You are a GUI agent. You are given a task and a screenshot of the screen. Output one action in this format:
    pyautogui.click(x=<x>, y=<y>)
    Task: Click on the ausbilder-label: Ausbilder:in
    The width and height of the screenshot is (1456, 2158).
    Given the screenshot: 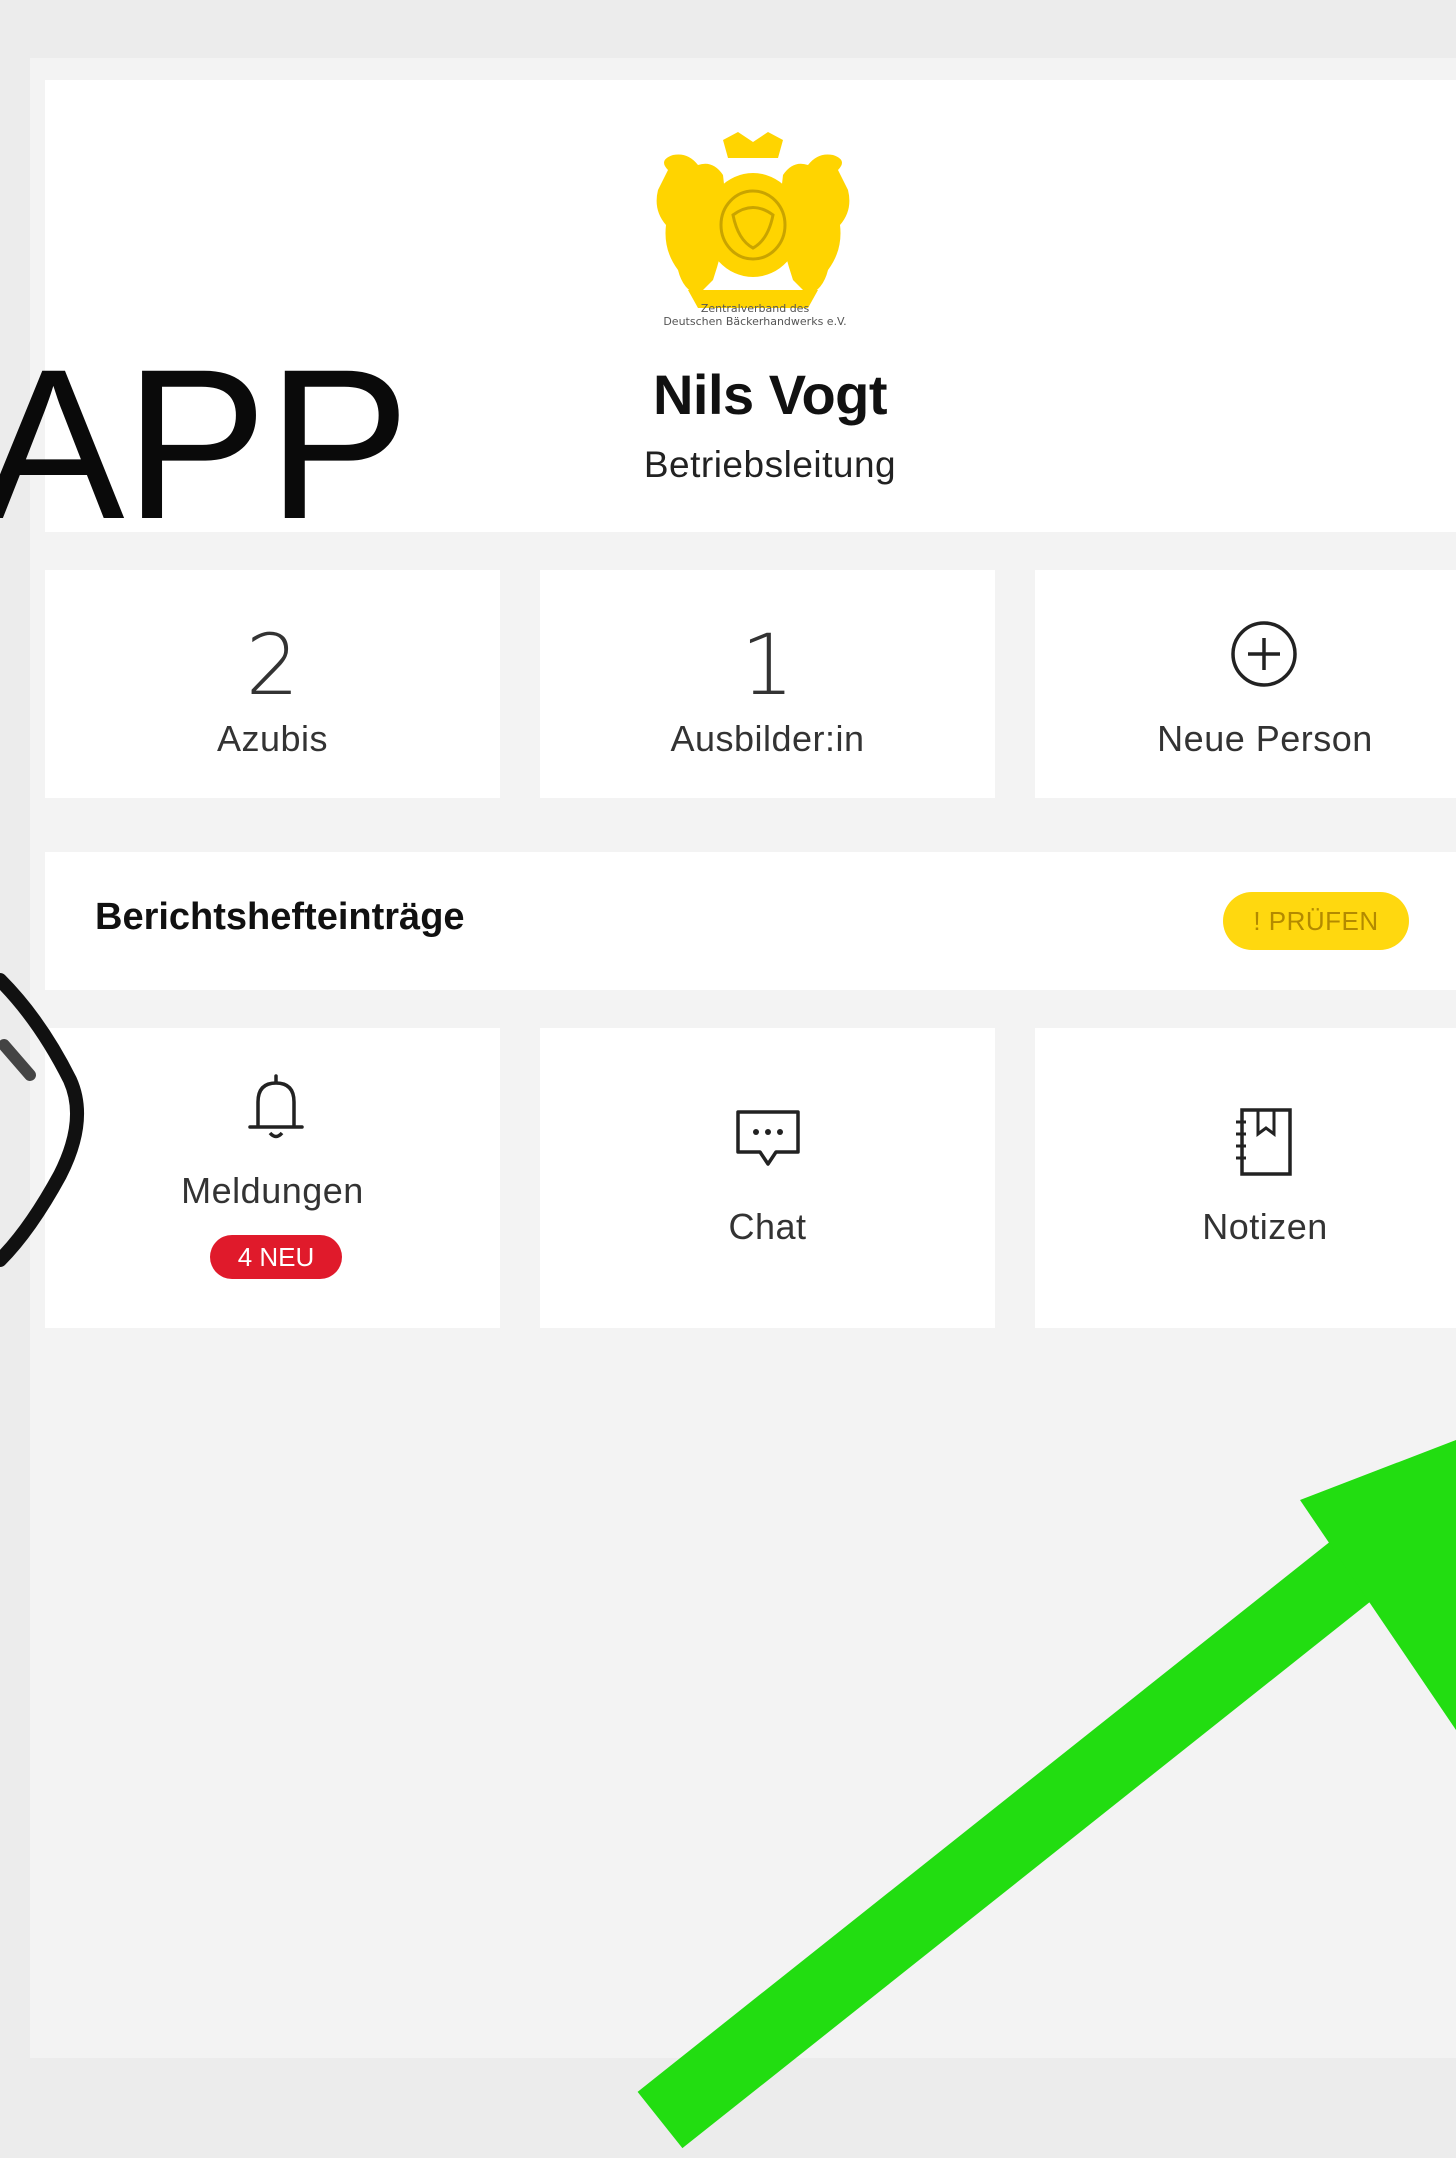 What is the action you would take?
    pyautogui.click(x=767, y=738)
    